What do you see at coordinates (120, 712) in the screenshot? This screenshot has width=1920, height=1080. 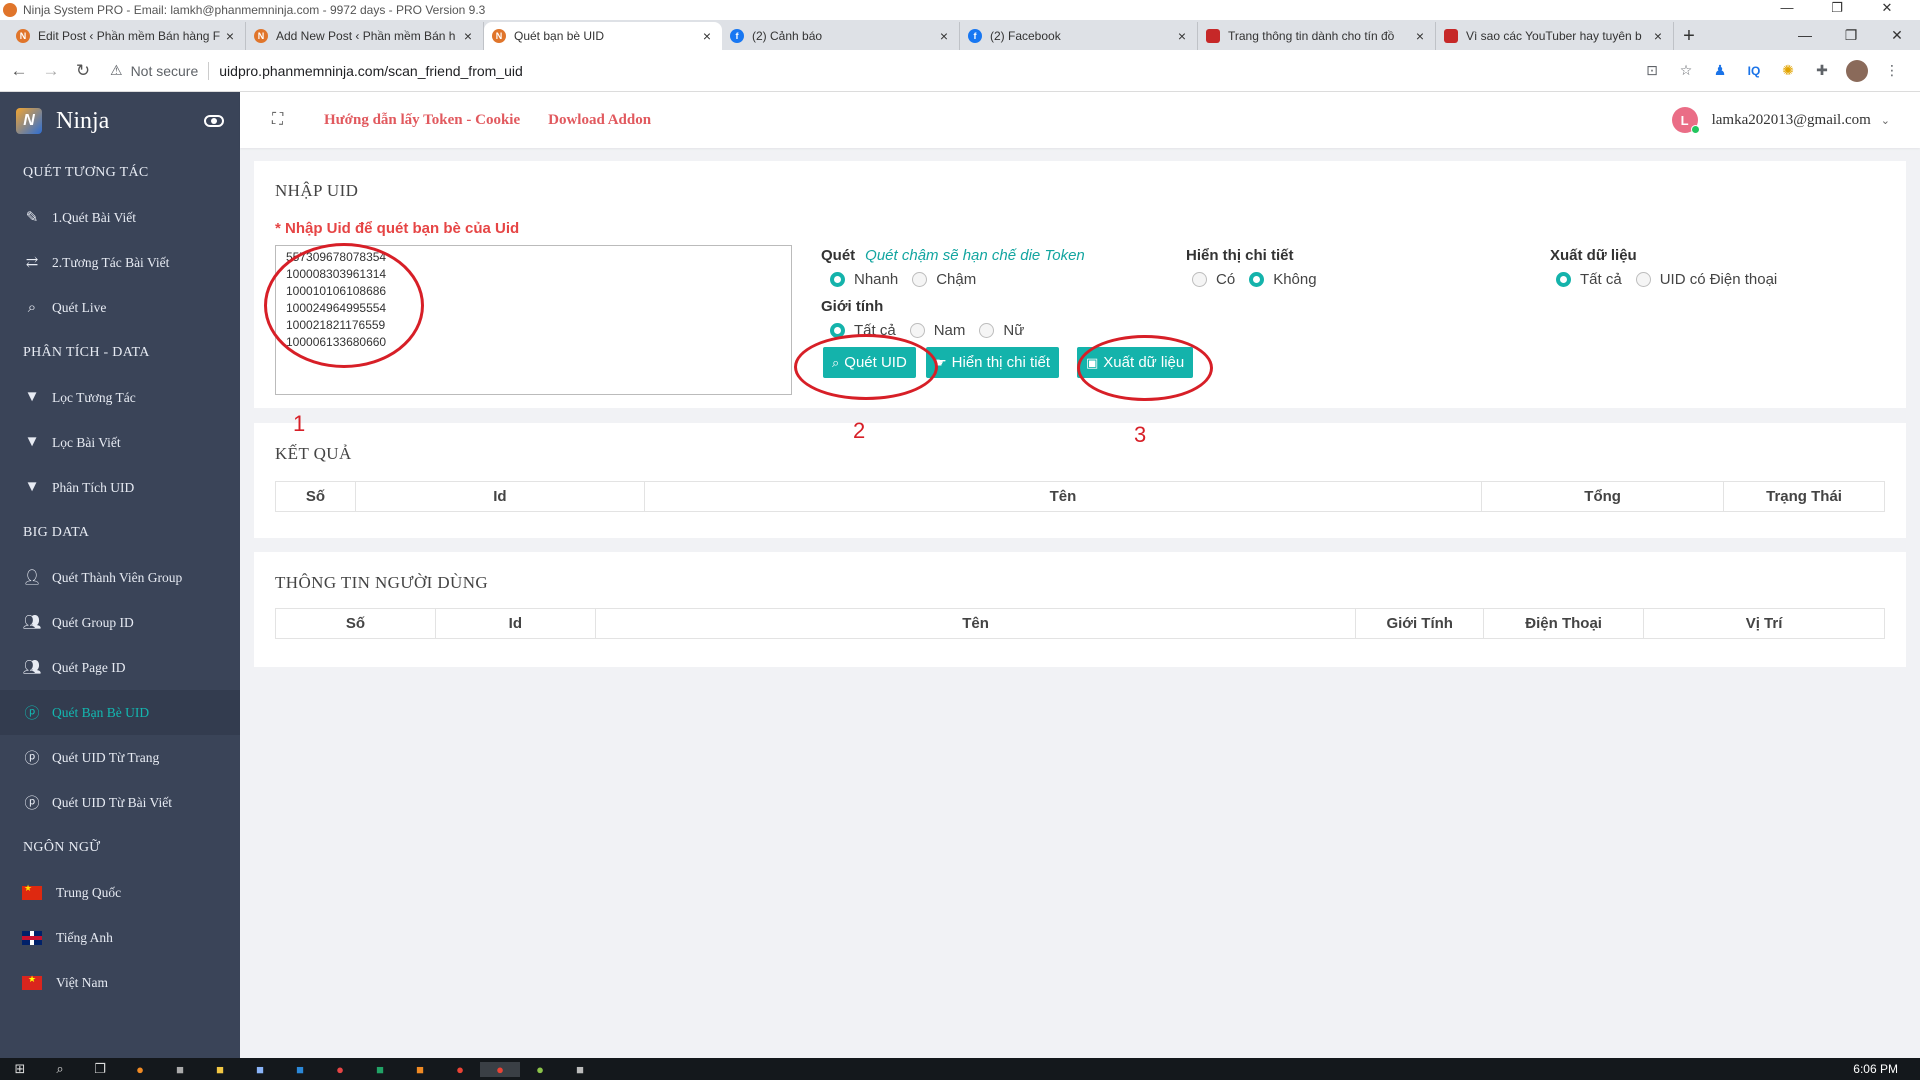 I see `sidebar-item-quet-ban-be-uid: ⓟ Quét Bạn Bè UID` at bounding box center [120, 712].